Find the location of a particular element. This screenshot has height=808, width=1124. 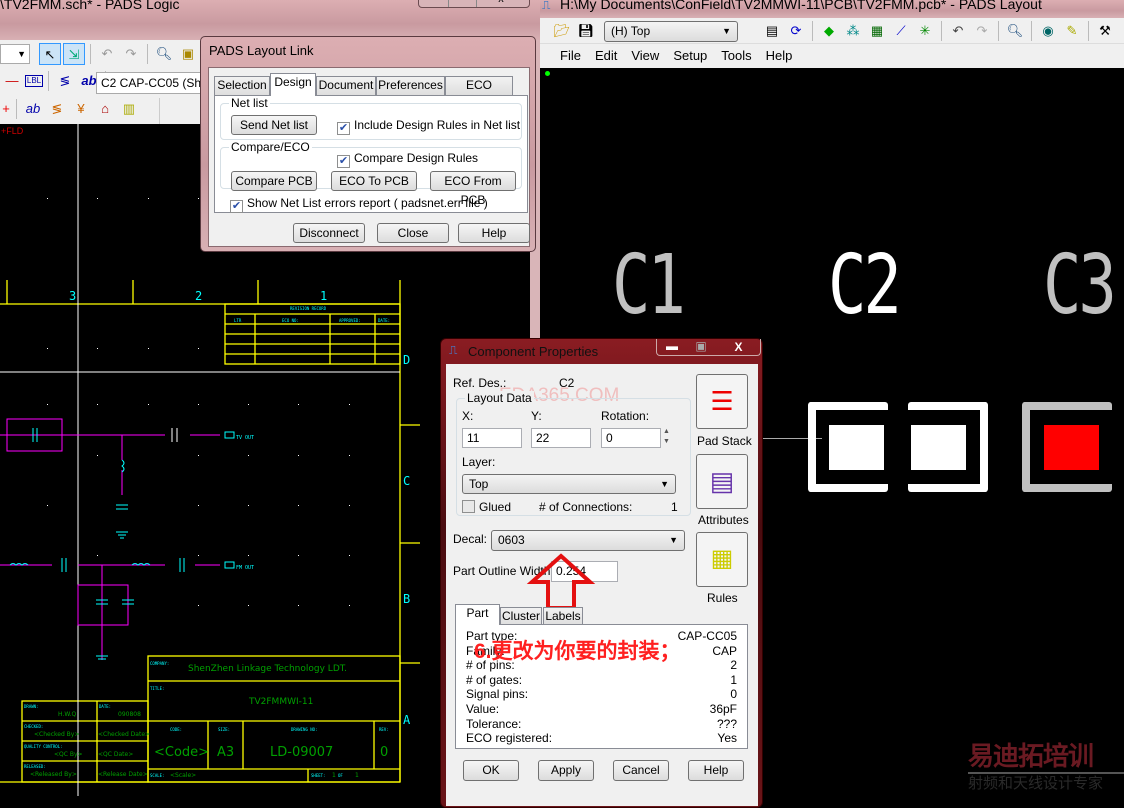

cancel-button: Cancel is located at coordinates (641, 770).